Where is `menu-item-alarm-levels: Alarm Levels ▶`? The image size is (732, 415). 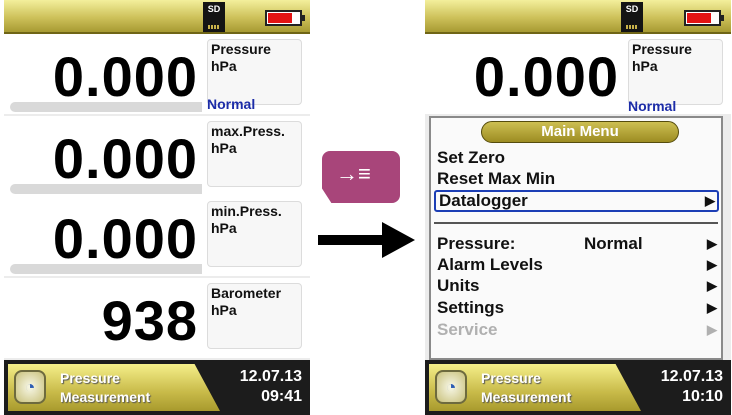 menu-item-alarm-levels: Alarm Levels ▶ is located at coordinates (576, 266).